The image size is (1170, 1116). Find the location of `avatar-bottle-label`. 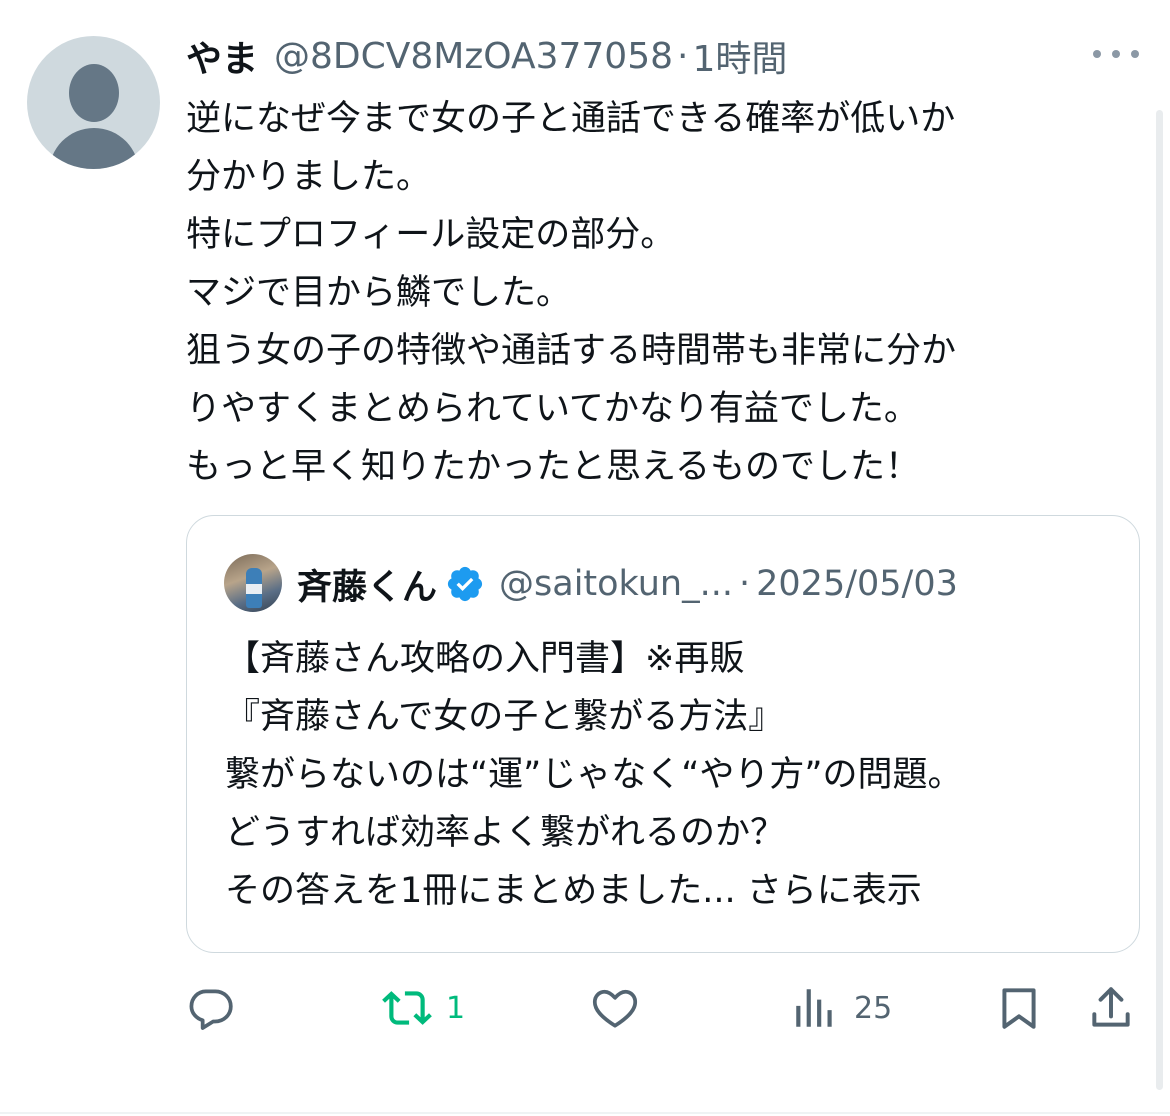

avatar-bottle-label is located at coordinates (254, 589).